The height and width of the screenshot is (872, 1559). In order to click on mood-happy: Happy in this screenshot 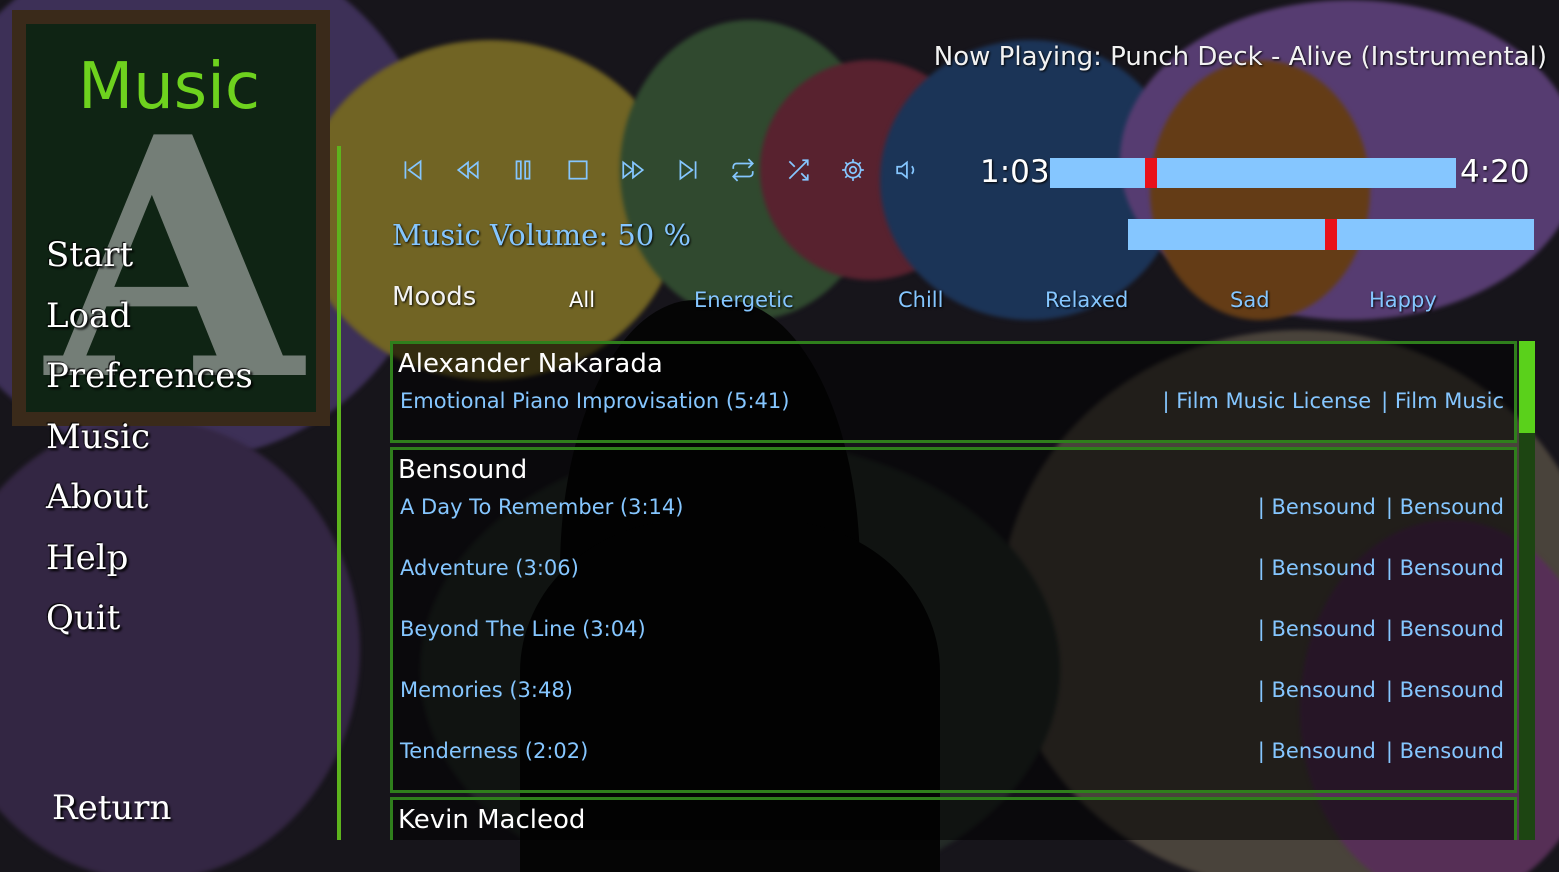, I will do `click(1403, 300)`.